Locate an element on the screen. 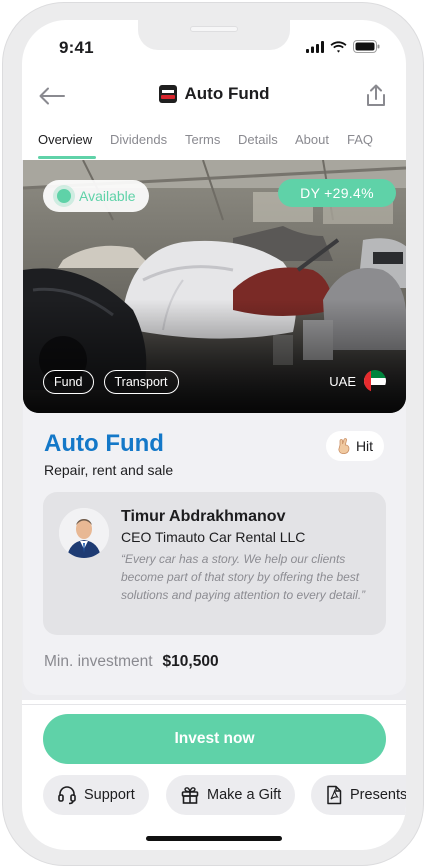  tab-dividends: Dividends is located at coordinates (138, 139).